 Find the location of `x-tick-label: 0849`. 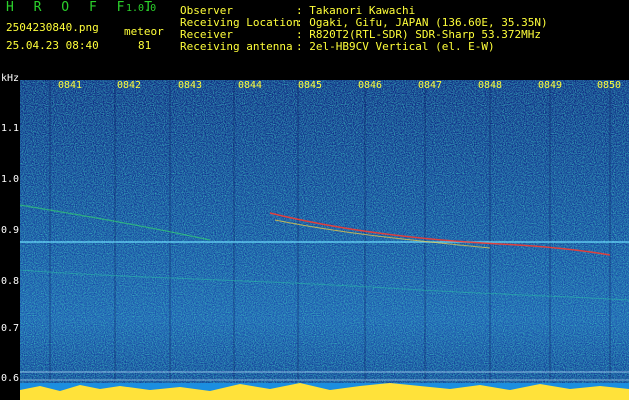

x-tick-label: 0849 is located at coordinates (550, 85).